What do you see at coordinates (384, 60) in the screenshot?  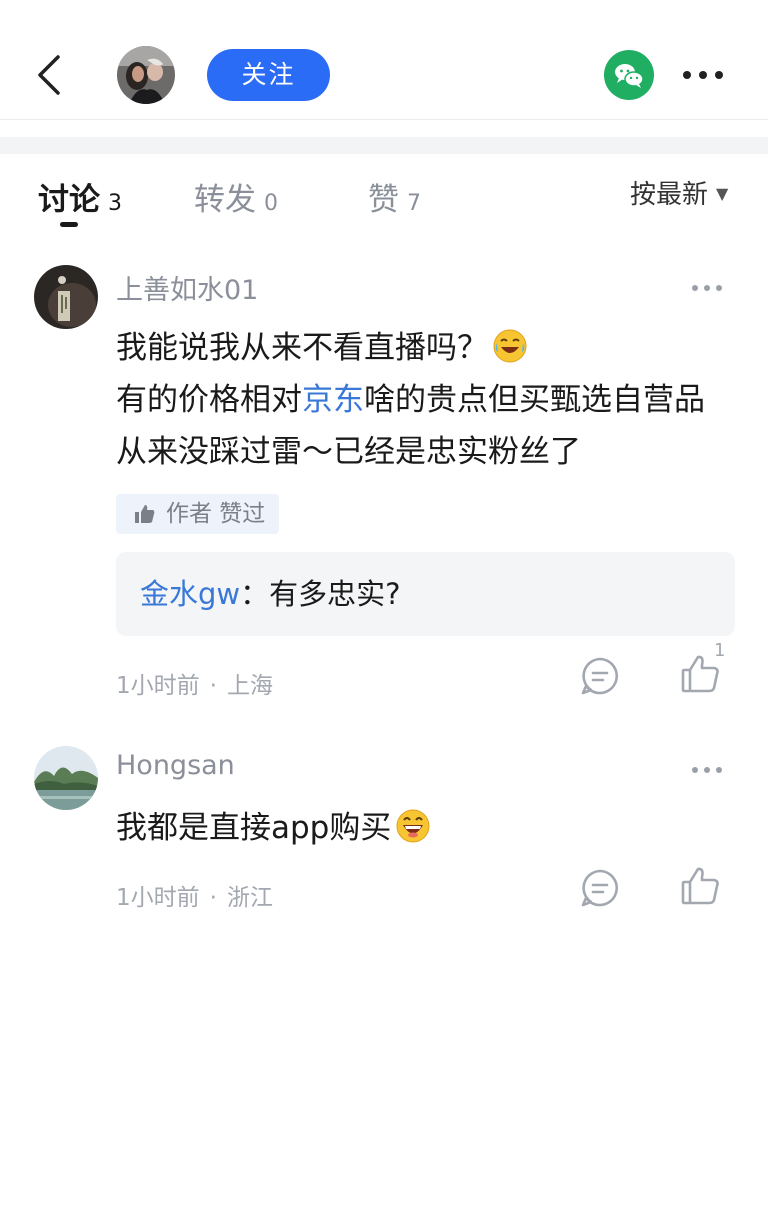 I see `top-bar: 关注` at bounding box center [384, 60].